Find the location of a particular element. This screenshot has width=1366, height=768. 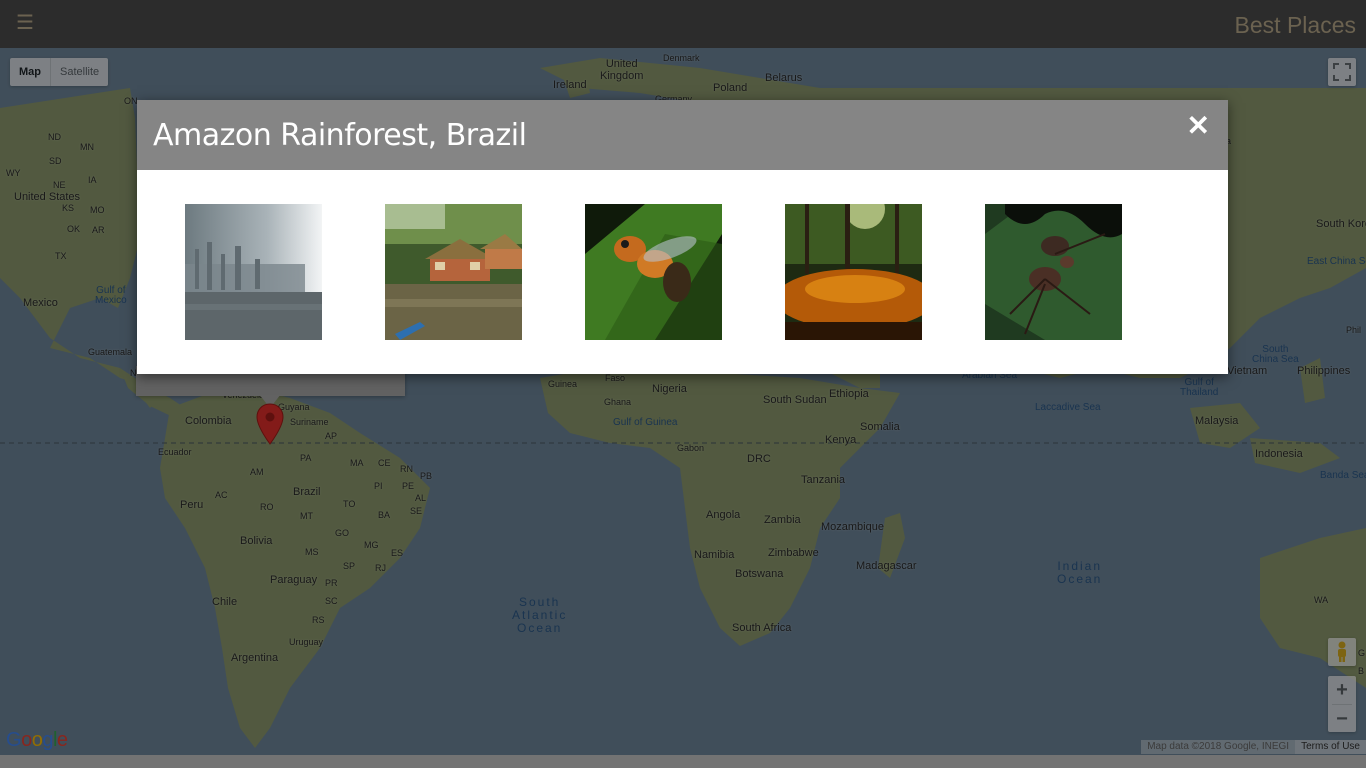

label-indian-ocean: Indian Ocean is located at coordinates (1080, 572).